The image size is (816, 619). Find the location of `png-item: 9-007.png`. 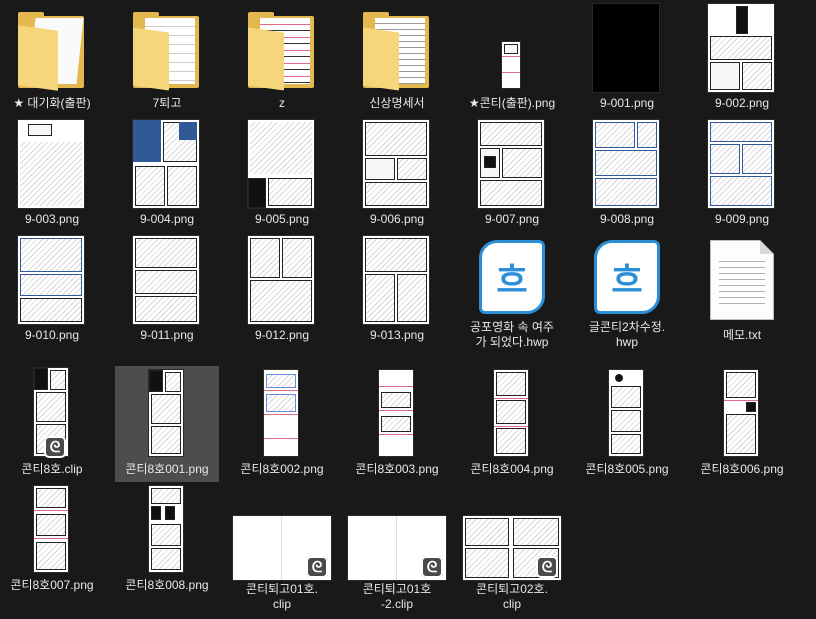

png-item: 9-007.png is located at coordinates (512, 174).